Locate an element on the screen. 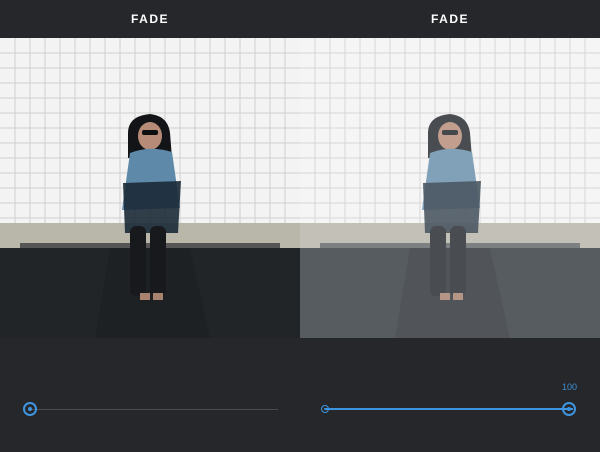 The image size is (600, 452). left-slider-track is located at coordinates (154, 409).